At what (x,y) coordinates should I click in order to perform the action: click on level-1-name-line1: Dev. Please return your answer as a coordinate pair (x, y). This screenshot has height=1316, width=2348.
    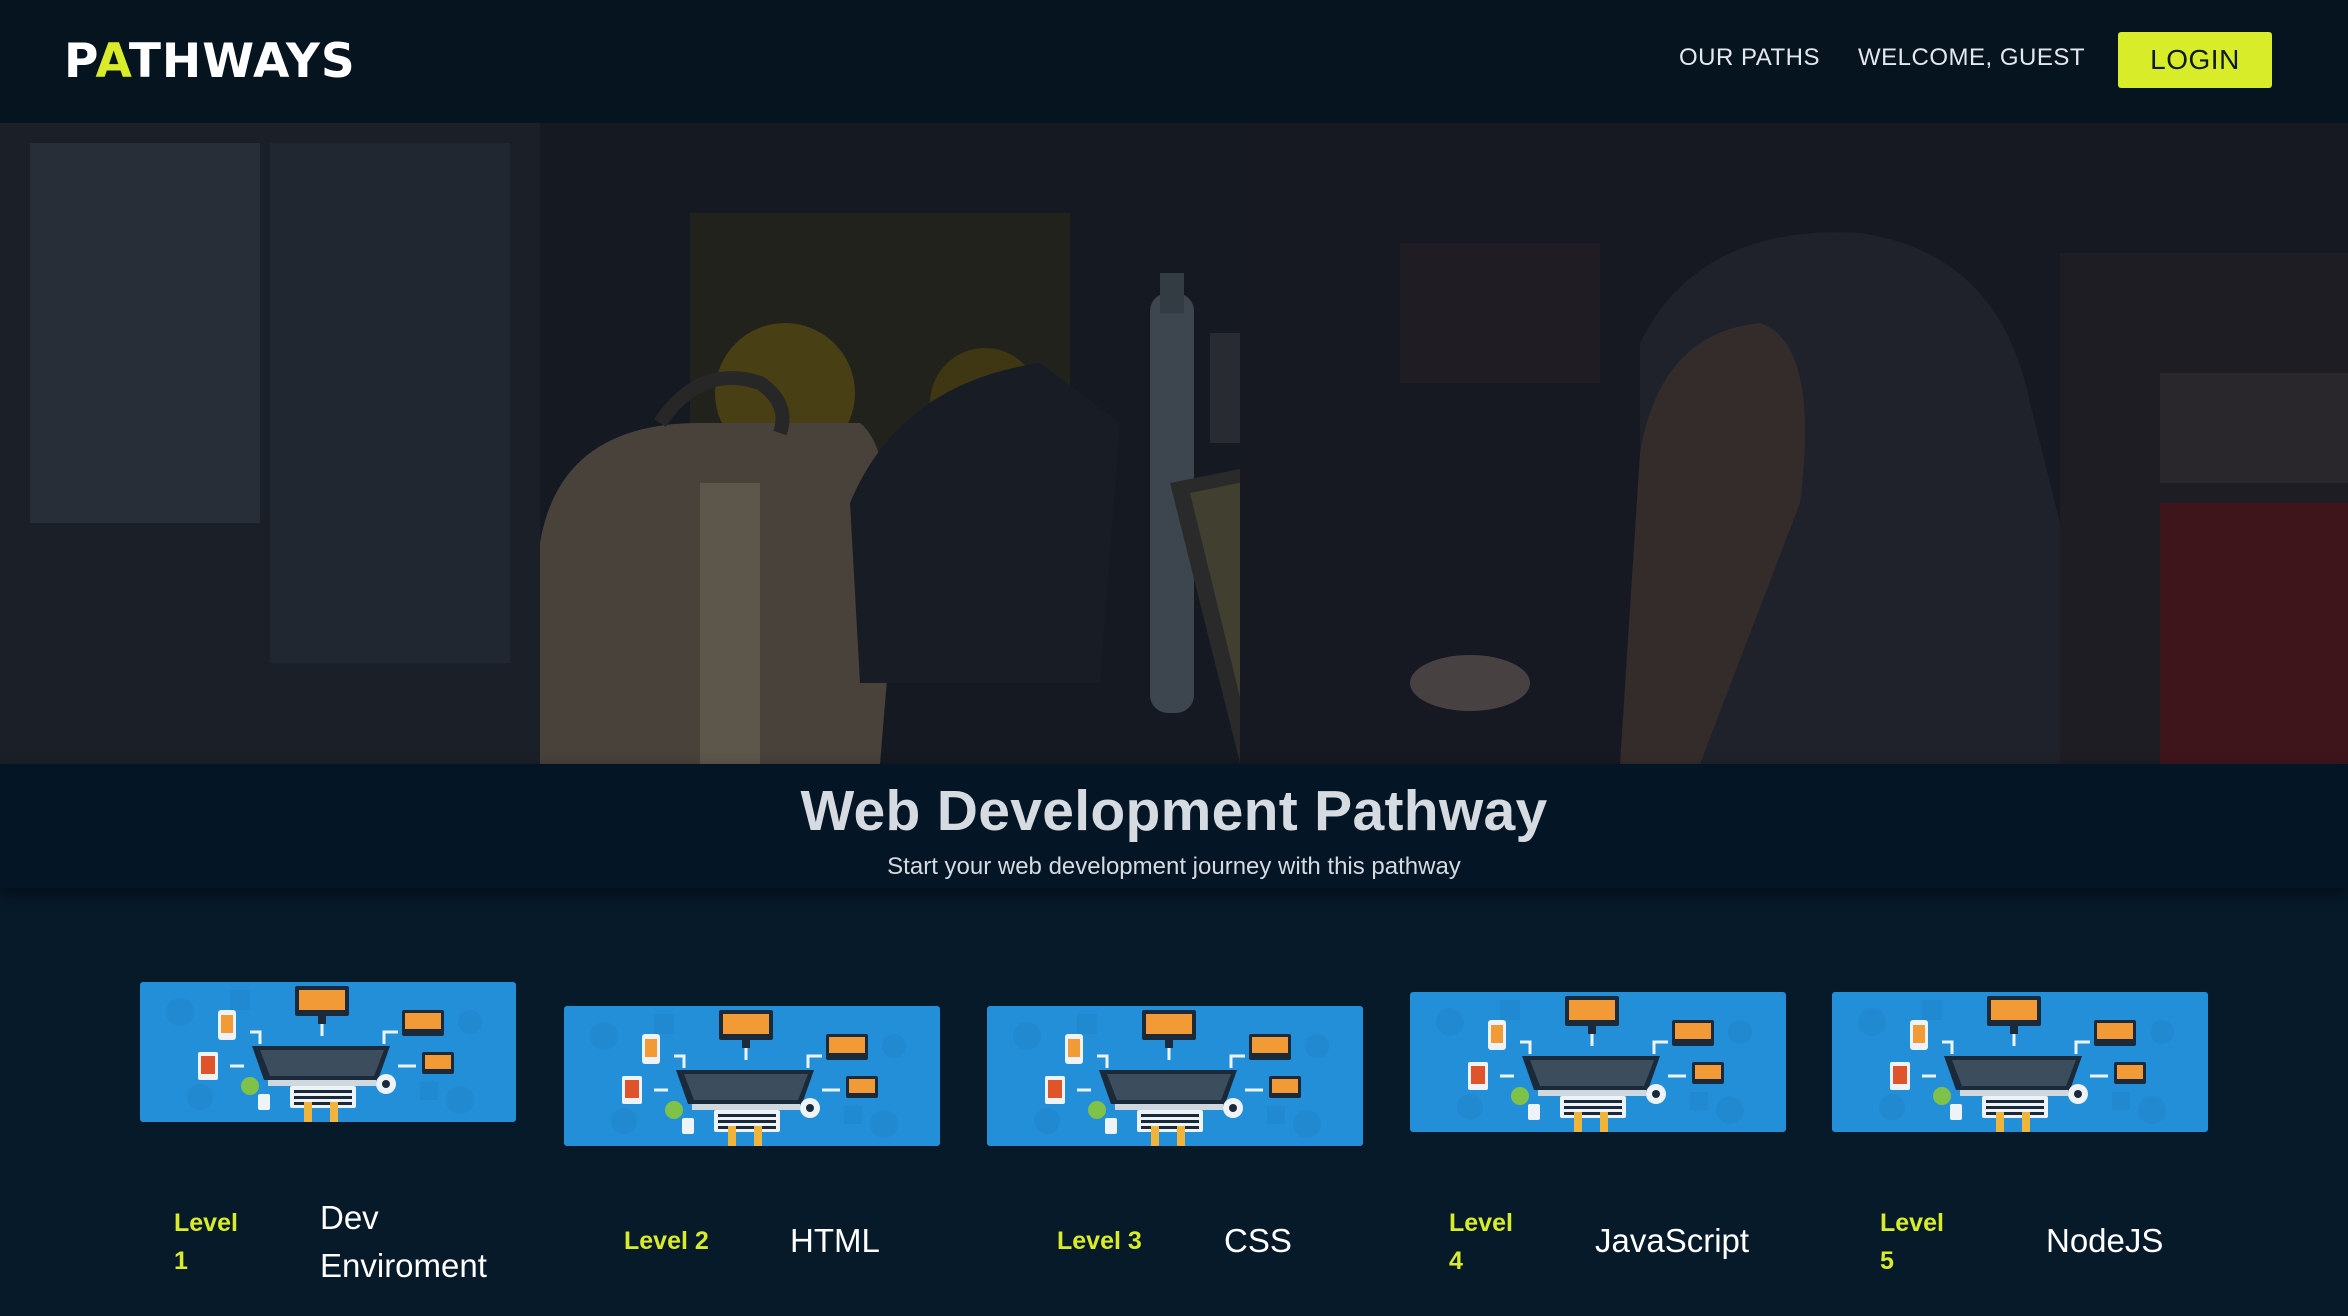
    Looking at the image, I should click on (349, 1218).